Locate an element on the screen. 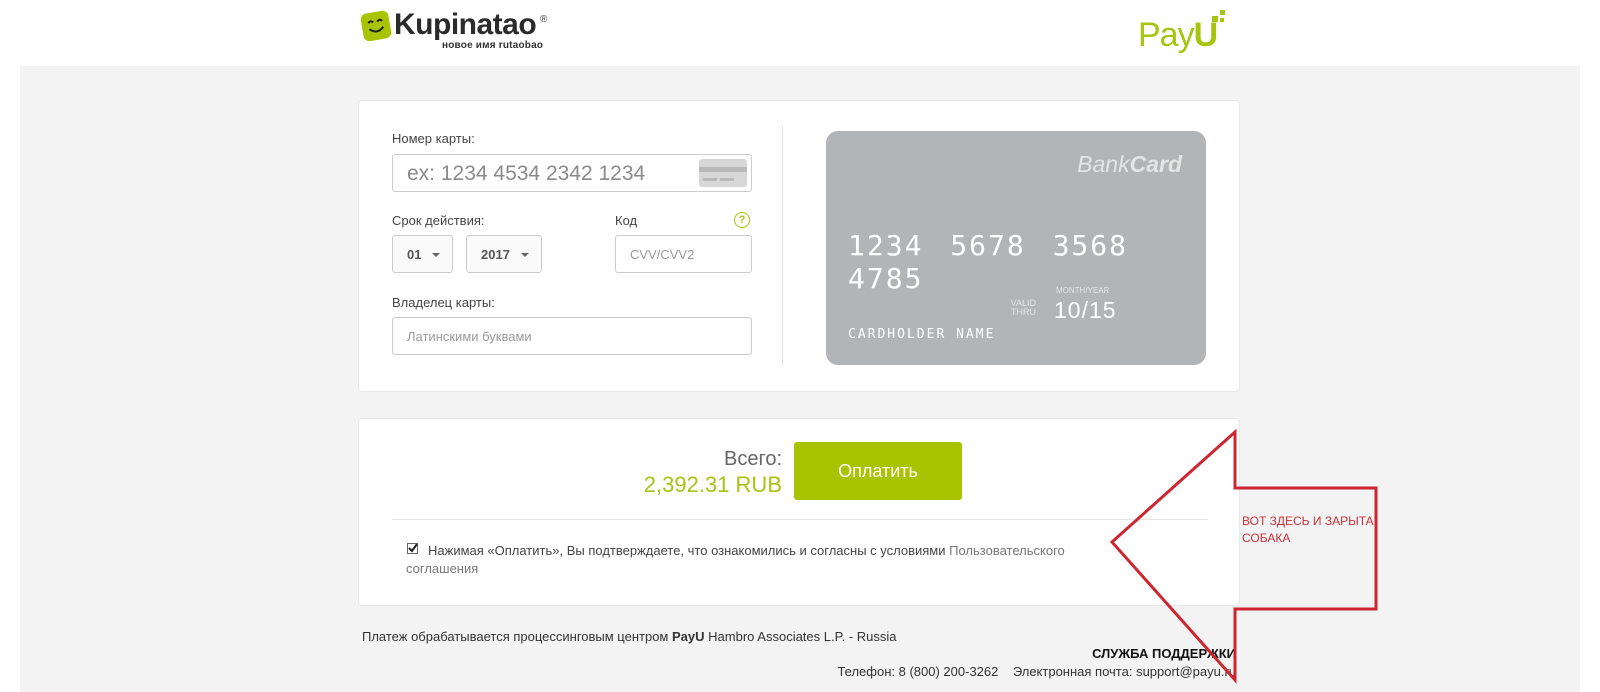  cardholder-label: Владелец карты: is located at coordinates (443, 302).